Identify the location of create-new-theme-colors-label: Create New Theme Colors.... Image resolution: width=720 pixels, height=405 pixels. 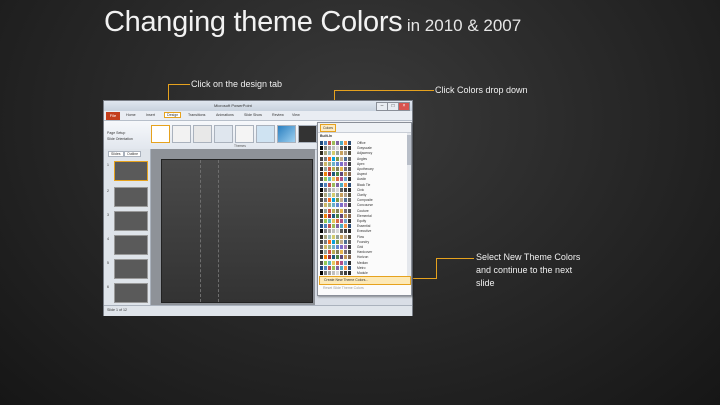
(346, 280).